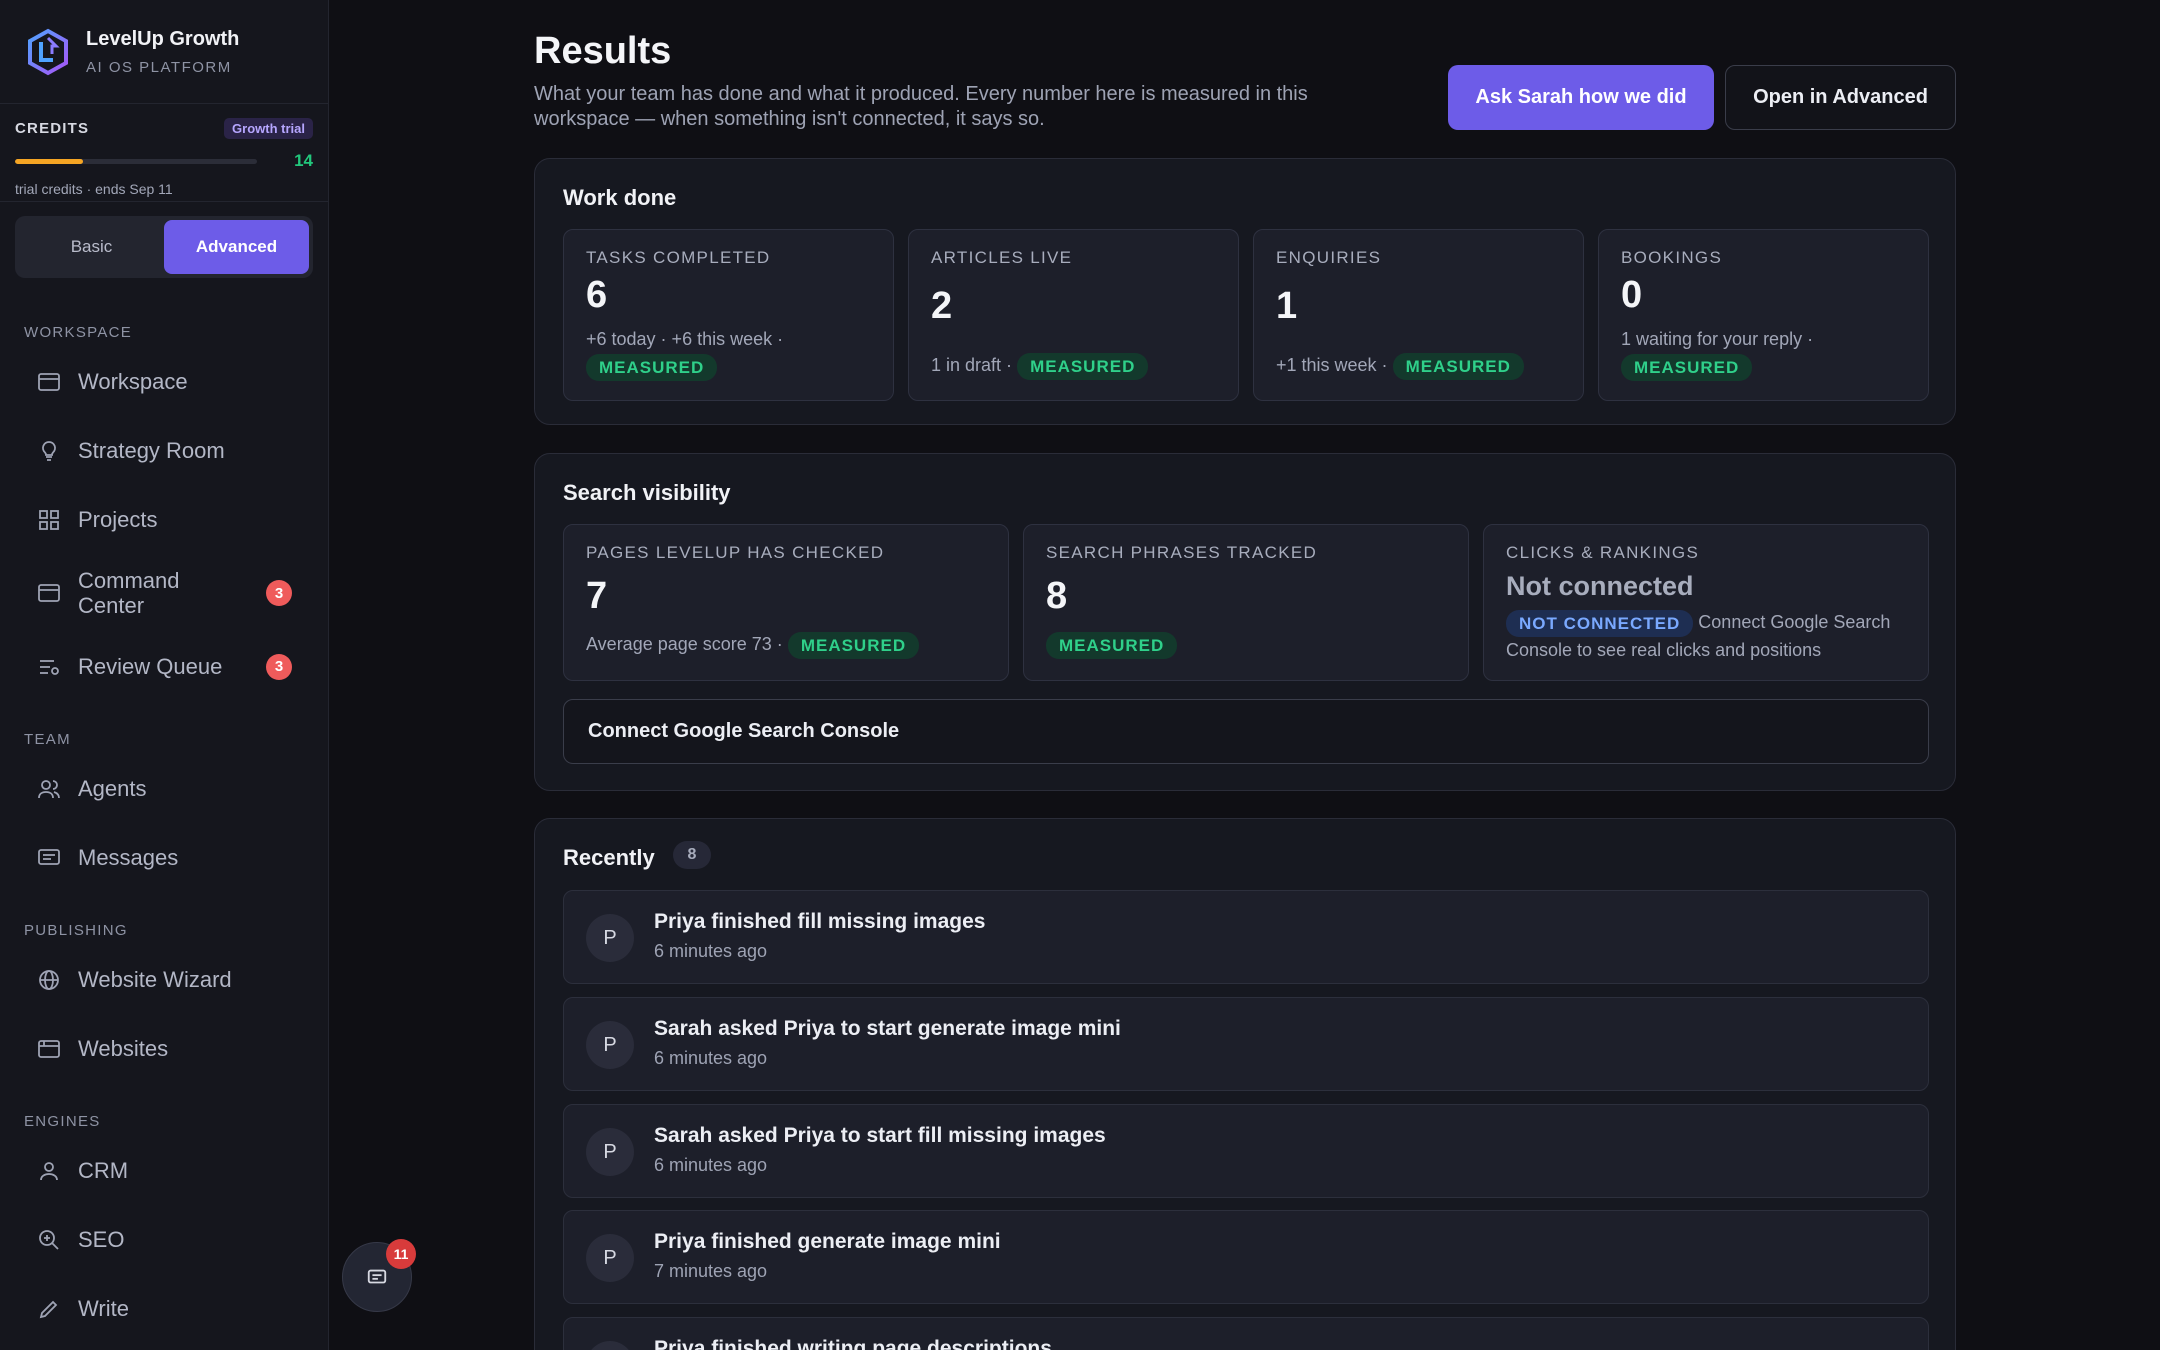 The image size is (2160, 1350). Describe the element at coordinates (597, 596) in the screenshot. I see `stat-value: 7` at that location.